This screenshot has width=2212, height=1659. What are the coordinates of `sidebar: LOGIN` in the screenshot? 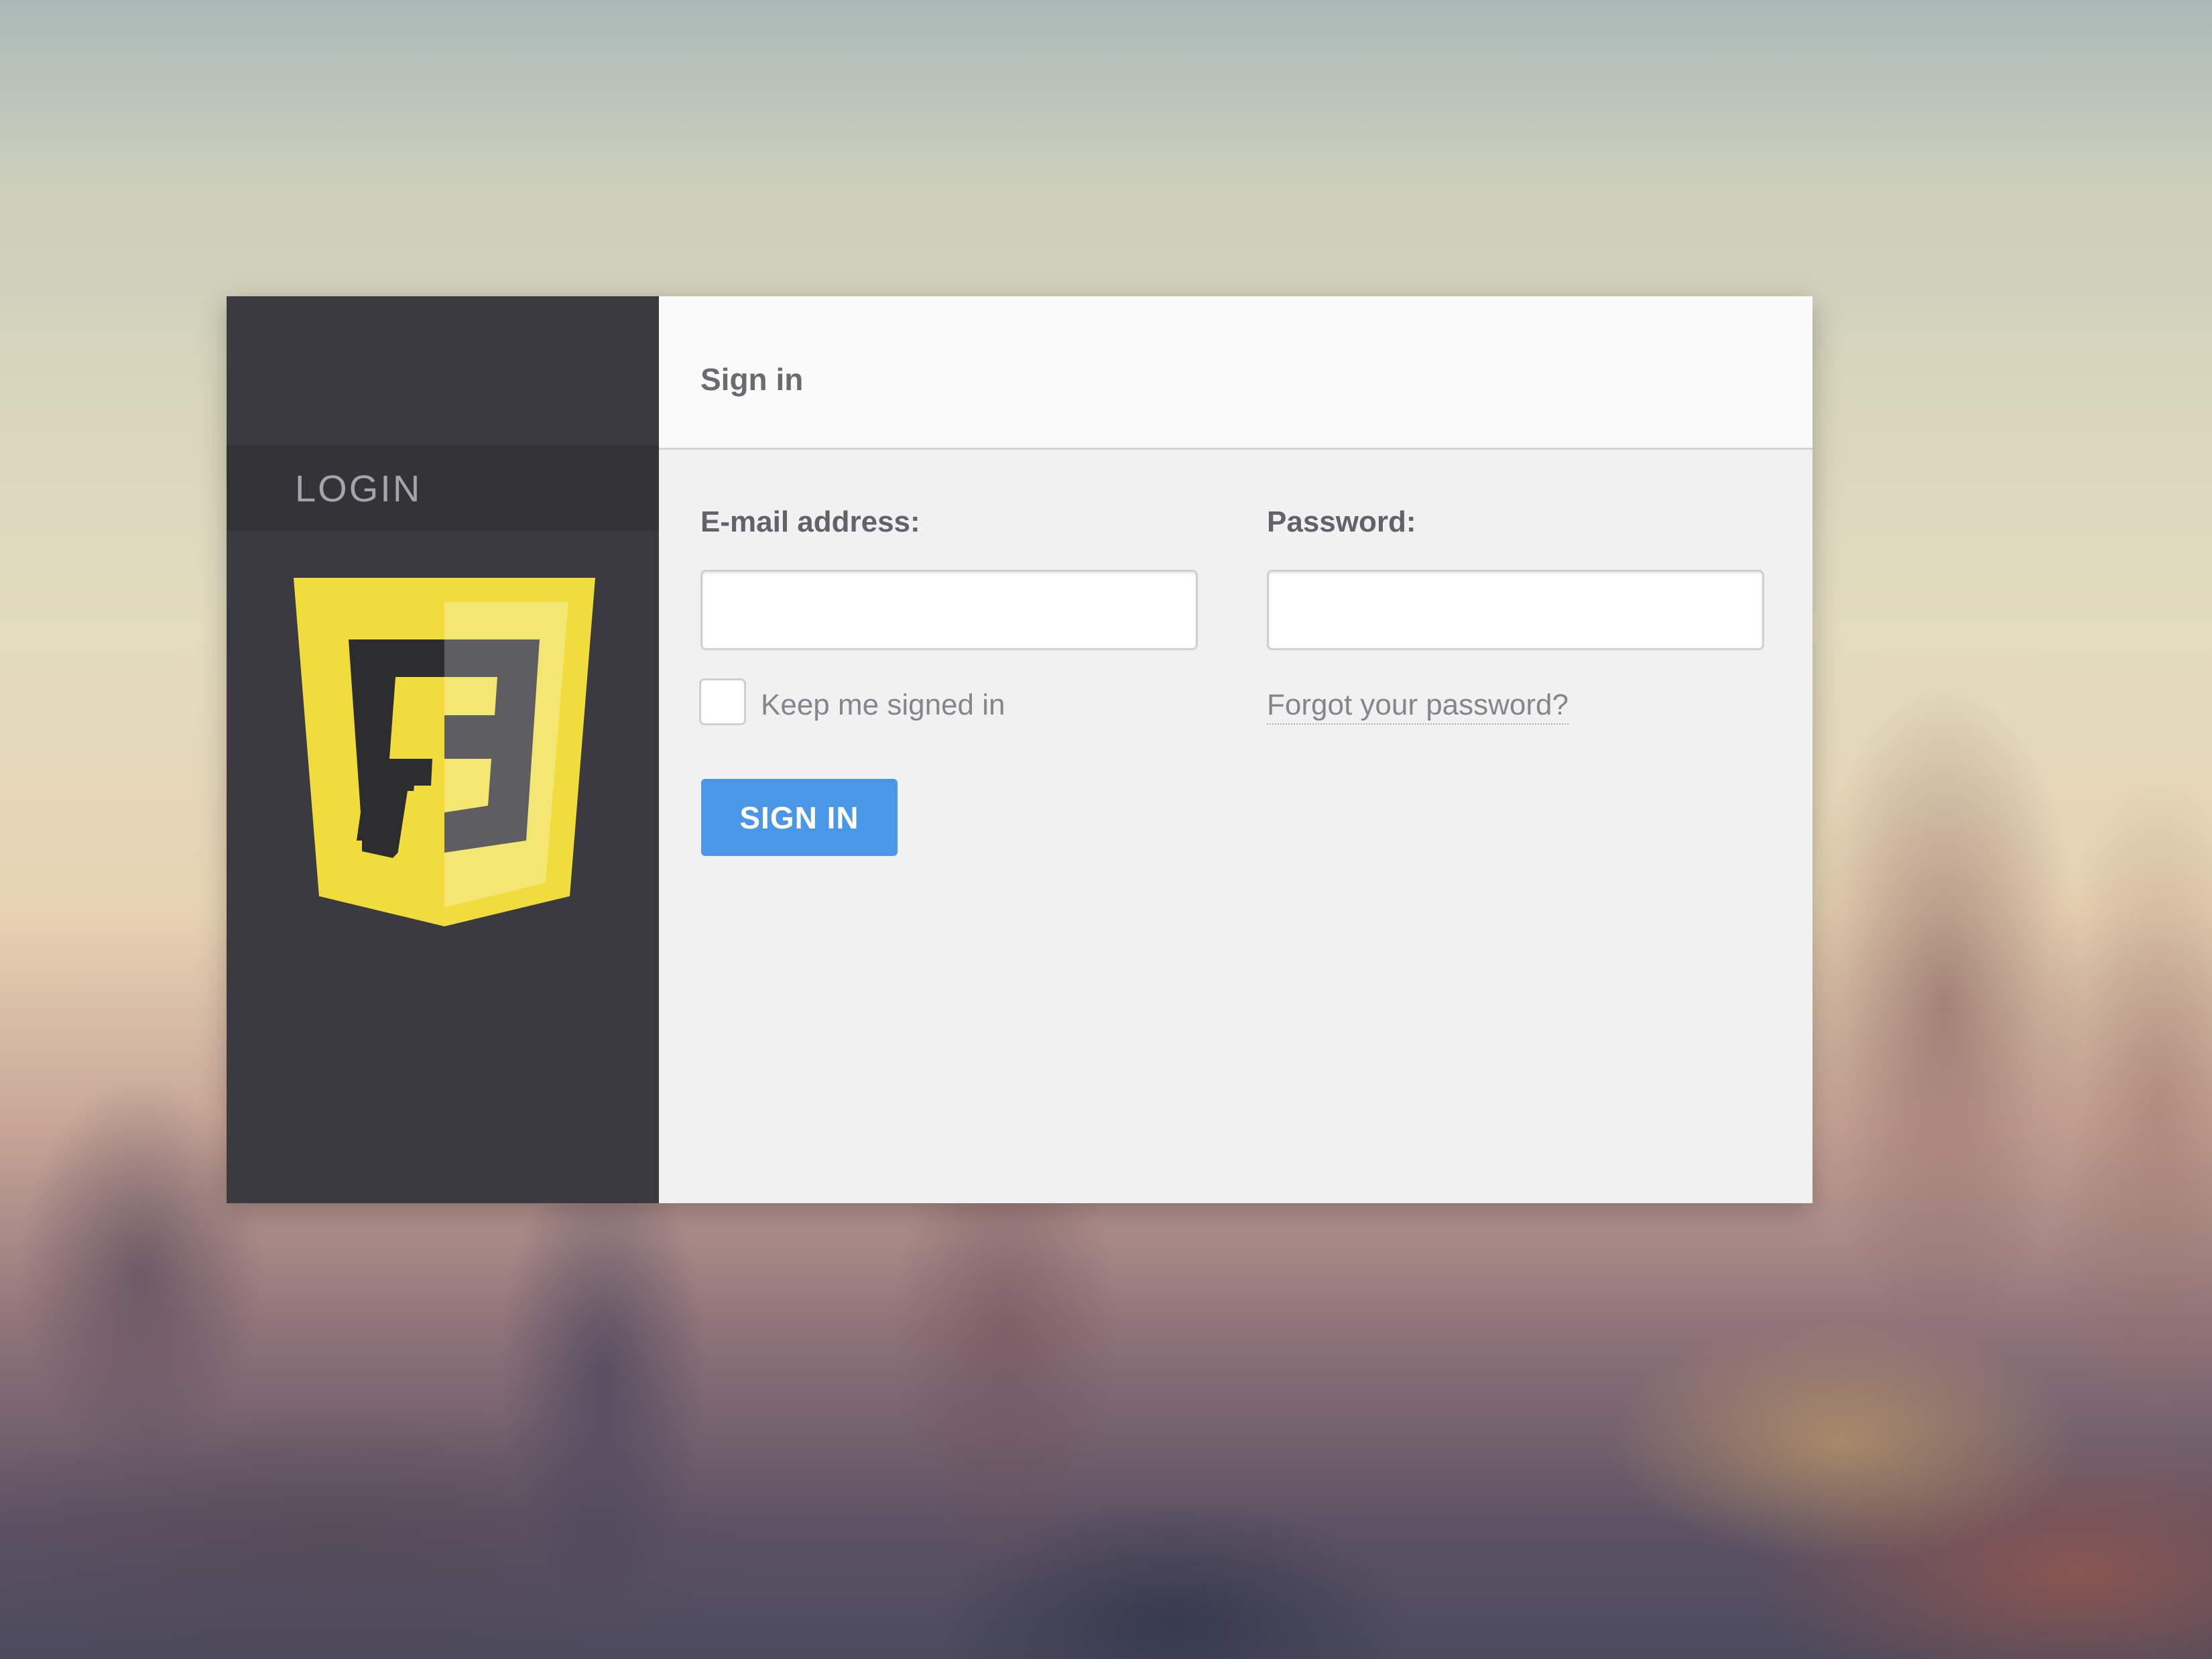 It's located at (443, 749).